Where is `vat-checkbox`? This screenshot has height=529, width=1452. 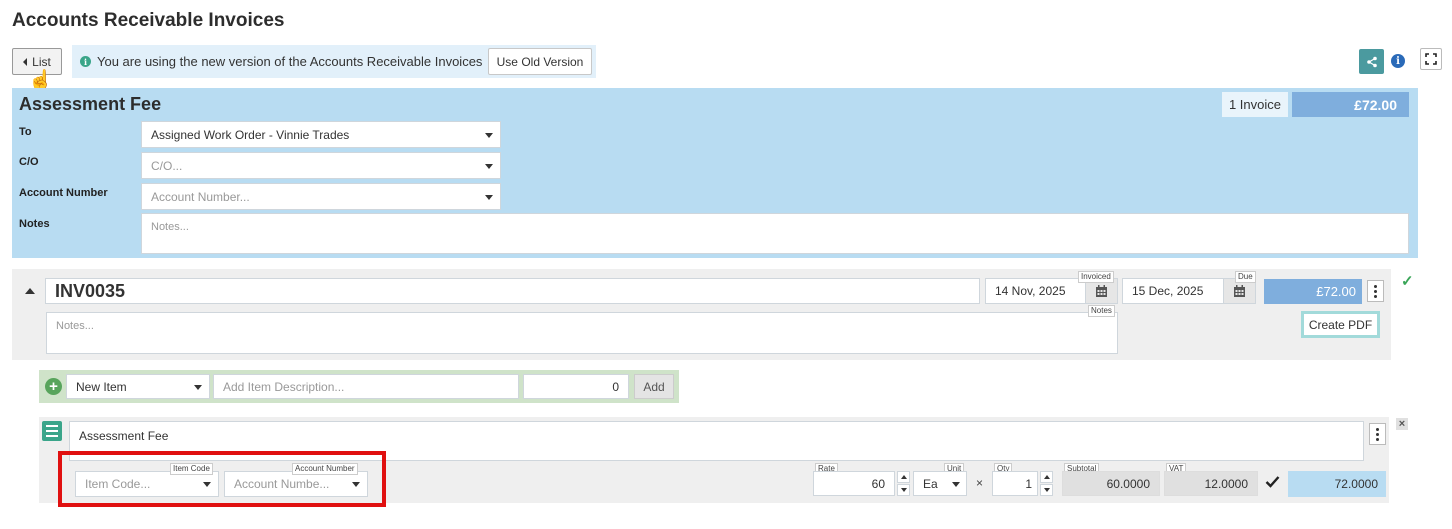 vat-checkbox is located at coordinates (1272, 481).